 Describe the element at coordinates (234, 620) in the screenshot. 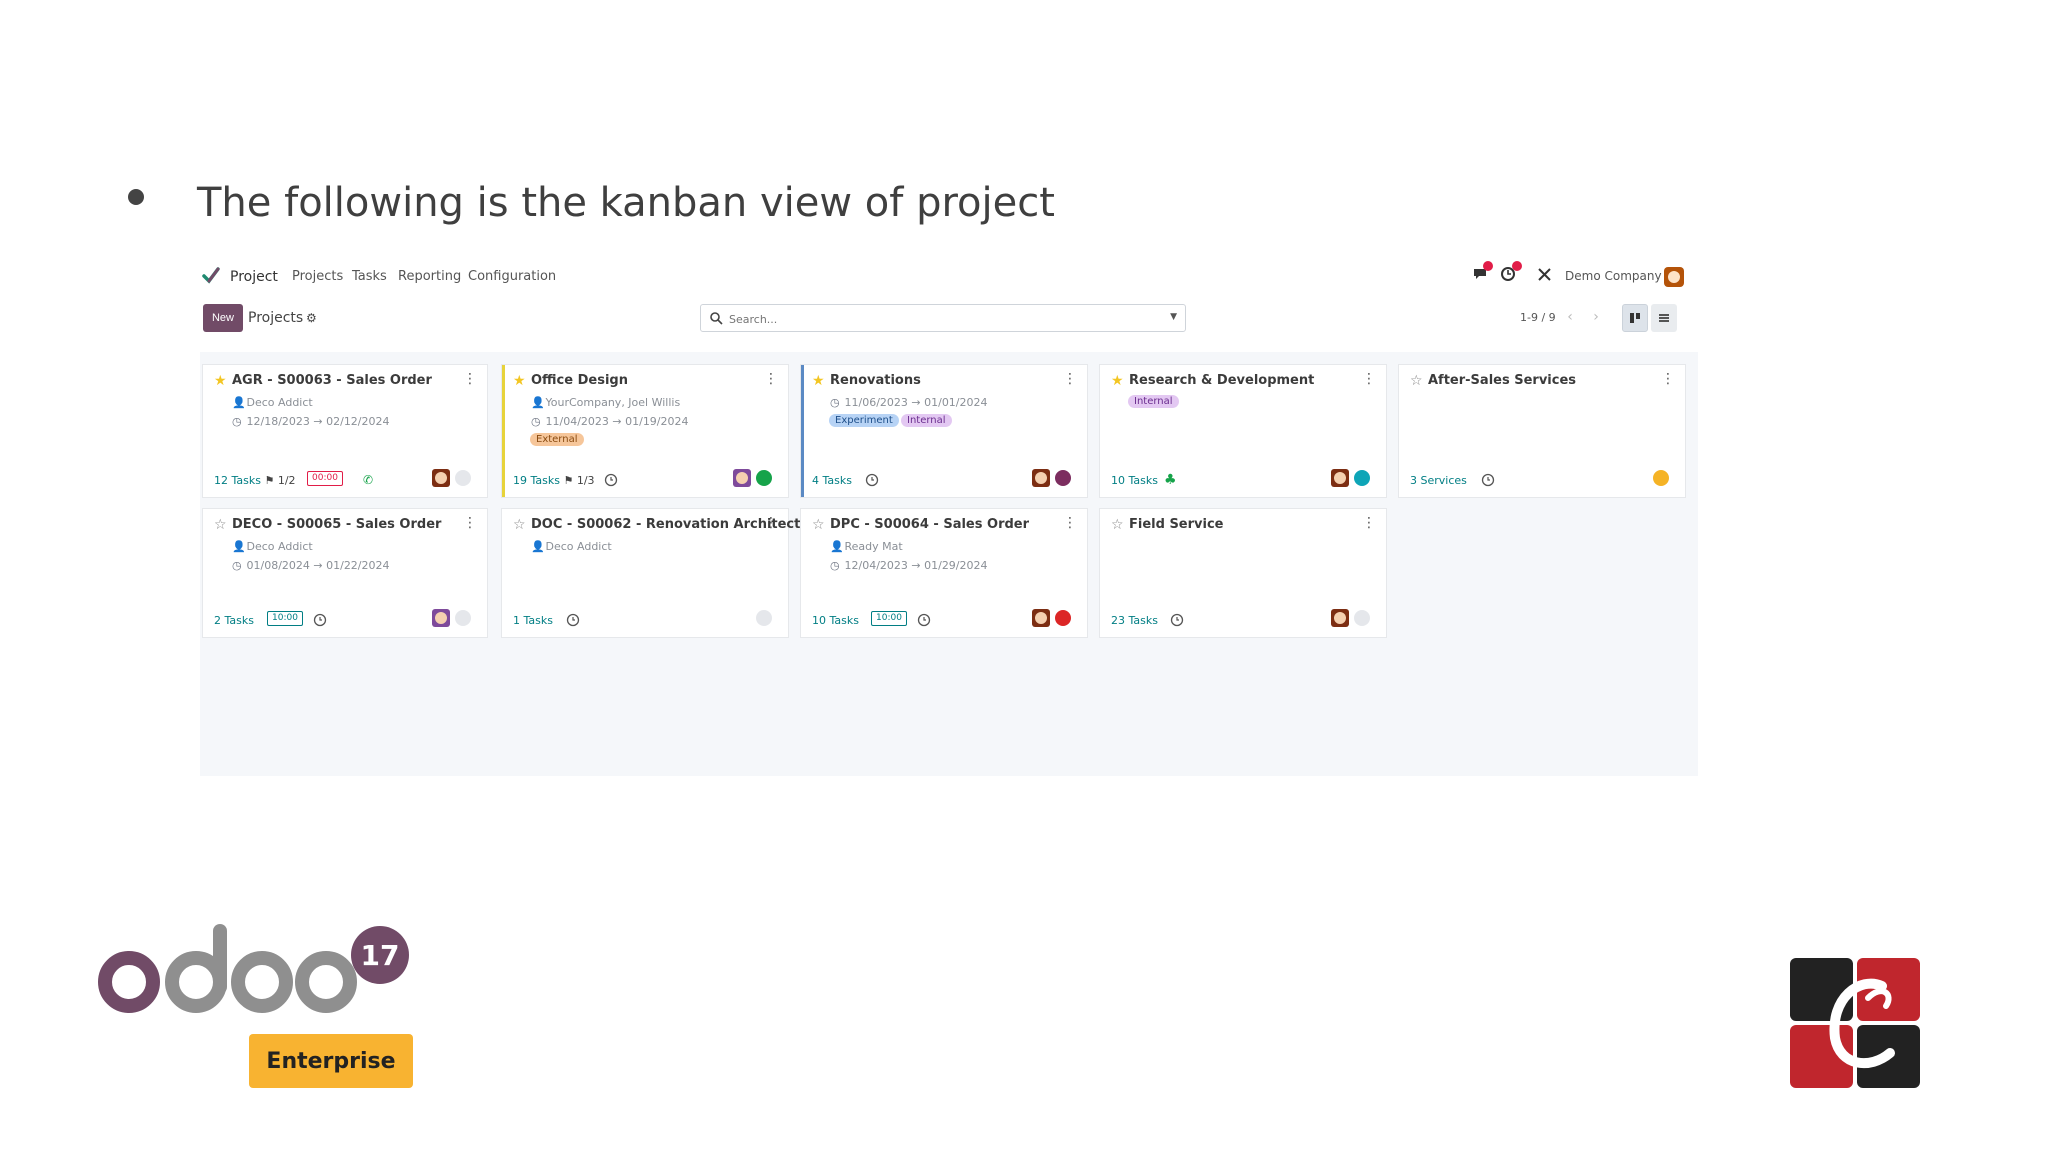

I see `tasks-link: 2 Tasks` at that location.